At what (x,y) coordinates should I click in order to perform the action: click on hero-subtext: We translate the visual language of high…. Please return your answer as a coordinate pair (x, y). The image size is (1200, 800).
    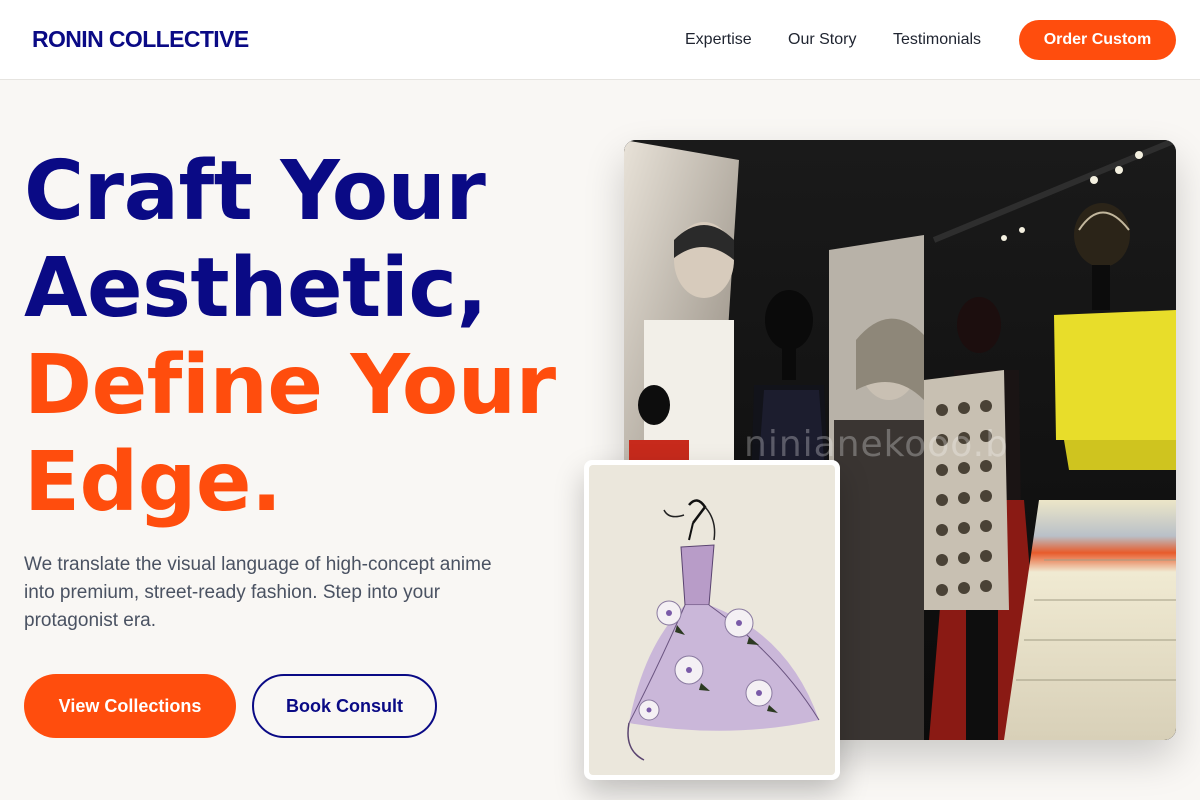
    Looking at the image, I should click on (258, 592).